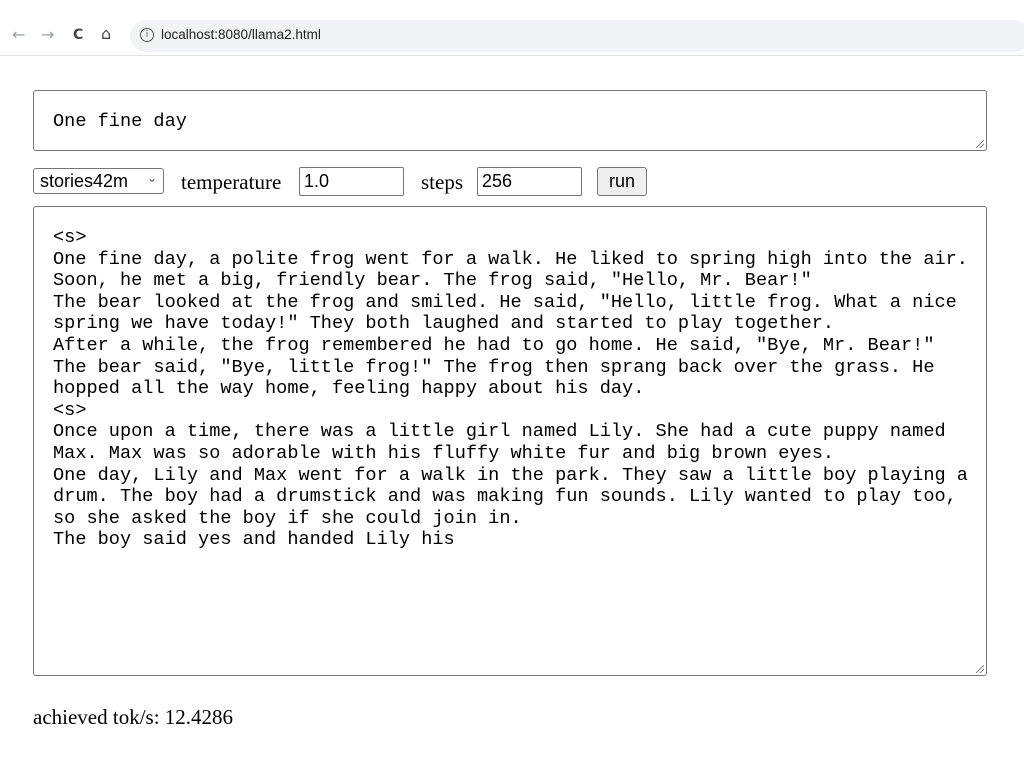 This screenshot has height=768, width=1024. I want to click on home-icon: ⌂, so click(106, 34).